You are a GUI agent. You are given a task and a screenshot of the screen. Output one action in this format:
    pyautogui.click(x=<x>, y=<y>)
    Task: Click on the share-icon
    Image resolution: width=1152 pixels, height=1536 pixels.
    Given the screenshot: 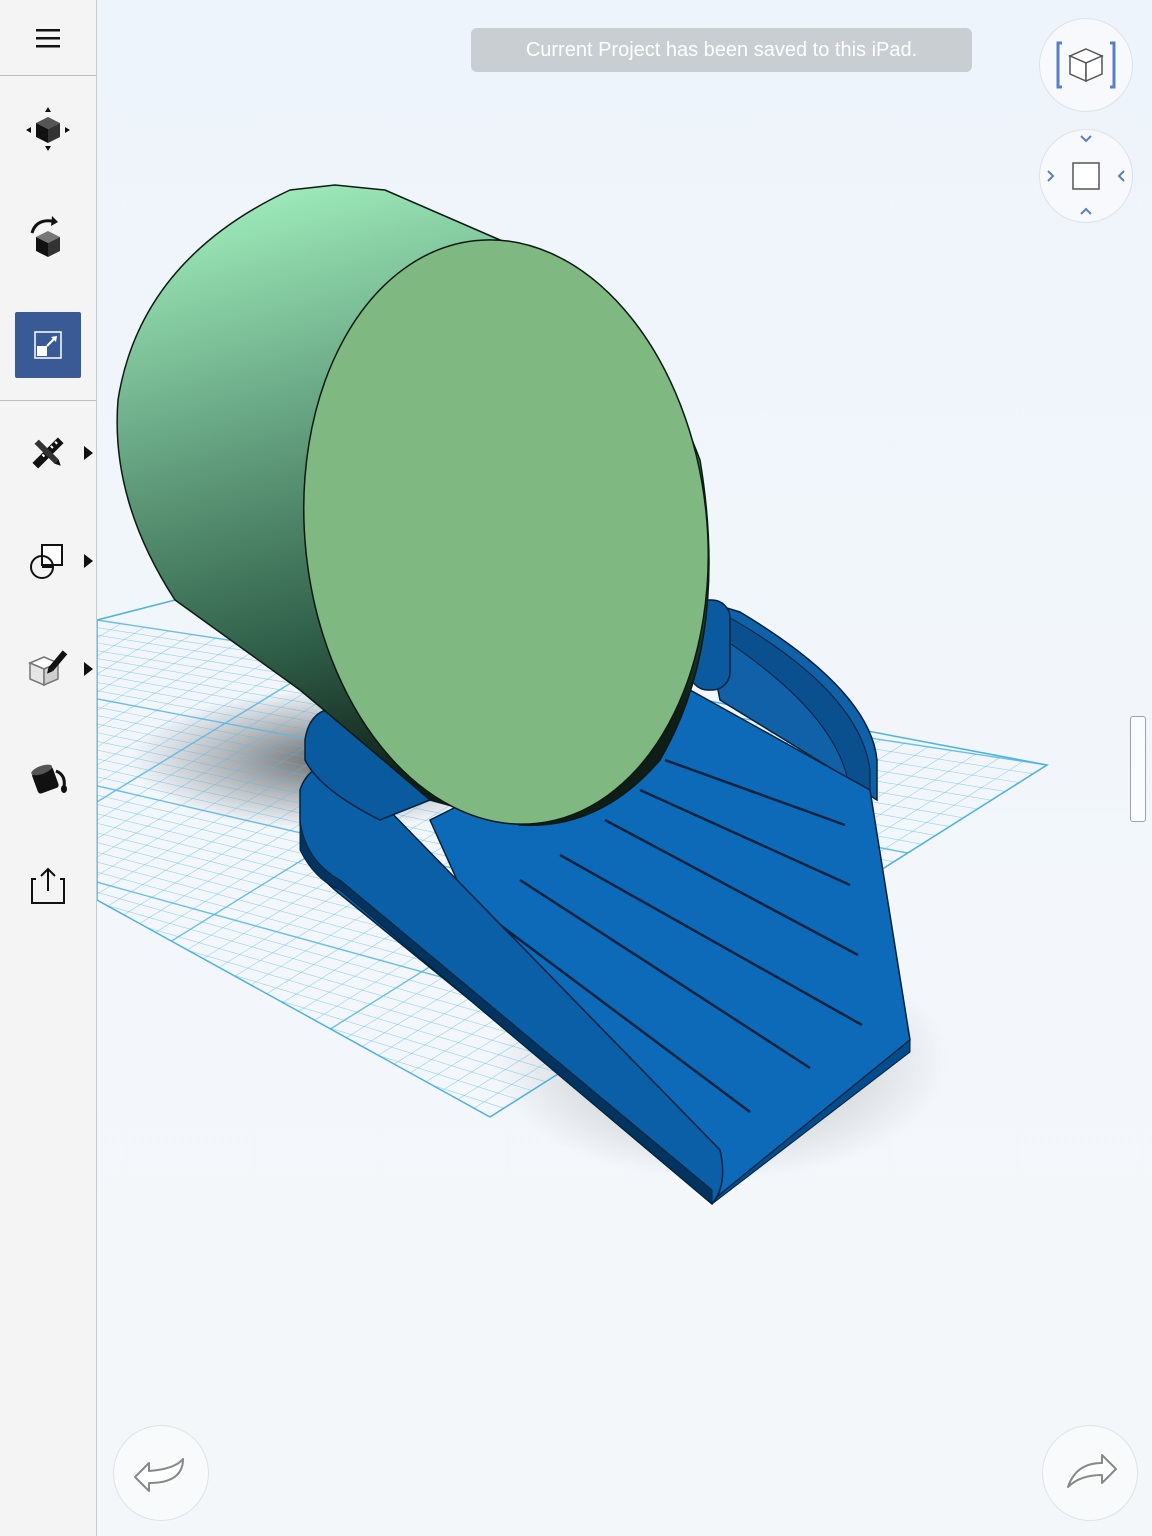 What is the action you would take?
    pyautogui.click(x=48, y=885)
    